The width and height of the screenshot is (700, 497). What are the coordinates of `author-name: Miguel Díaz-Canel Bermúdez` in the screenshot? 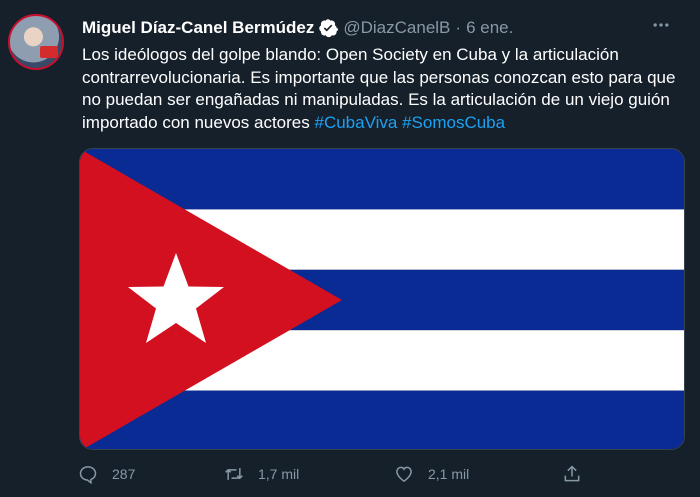 It's located at (198, 28).